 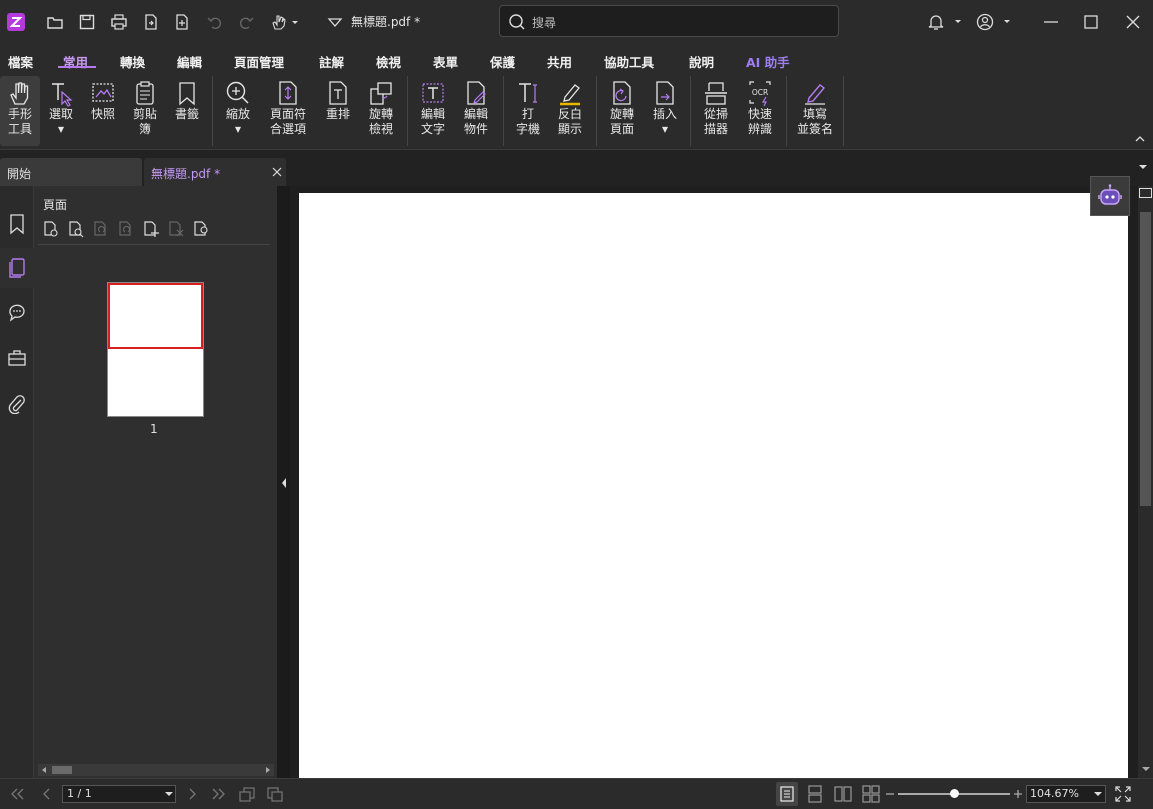 What do you see at coordinates (44, 770) in the screenshot?
I see `scroll-left-icon` at bounding box center [44, 770].